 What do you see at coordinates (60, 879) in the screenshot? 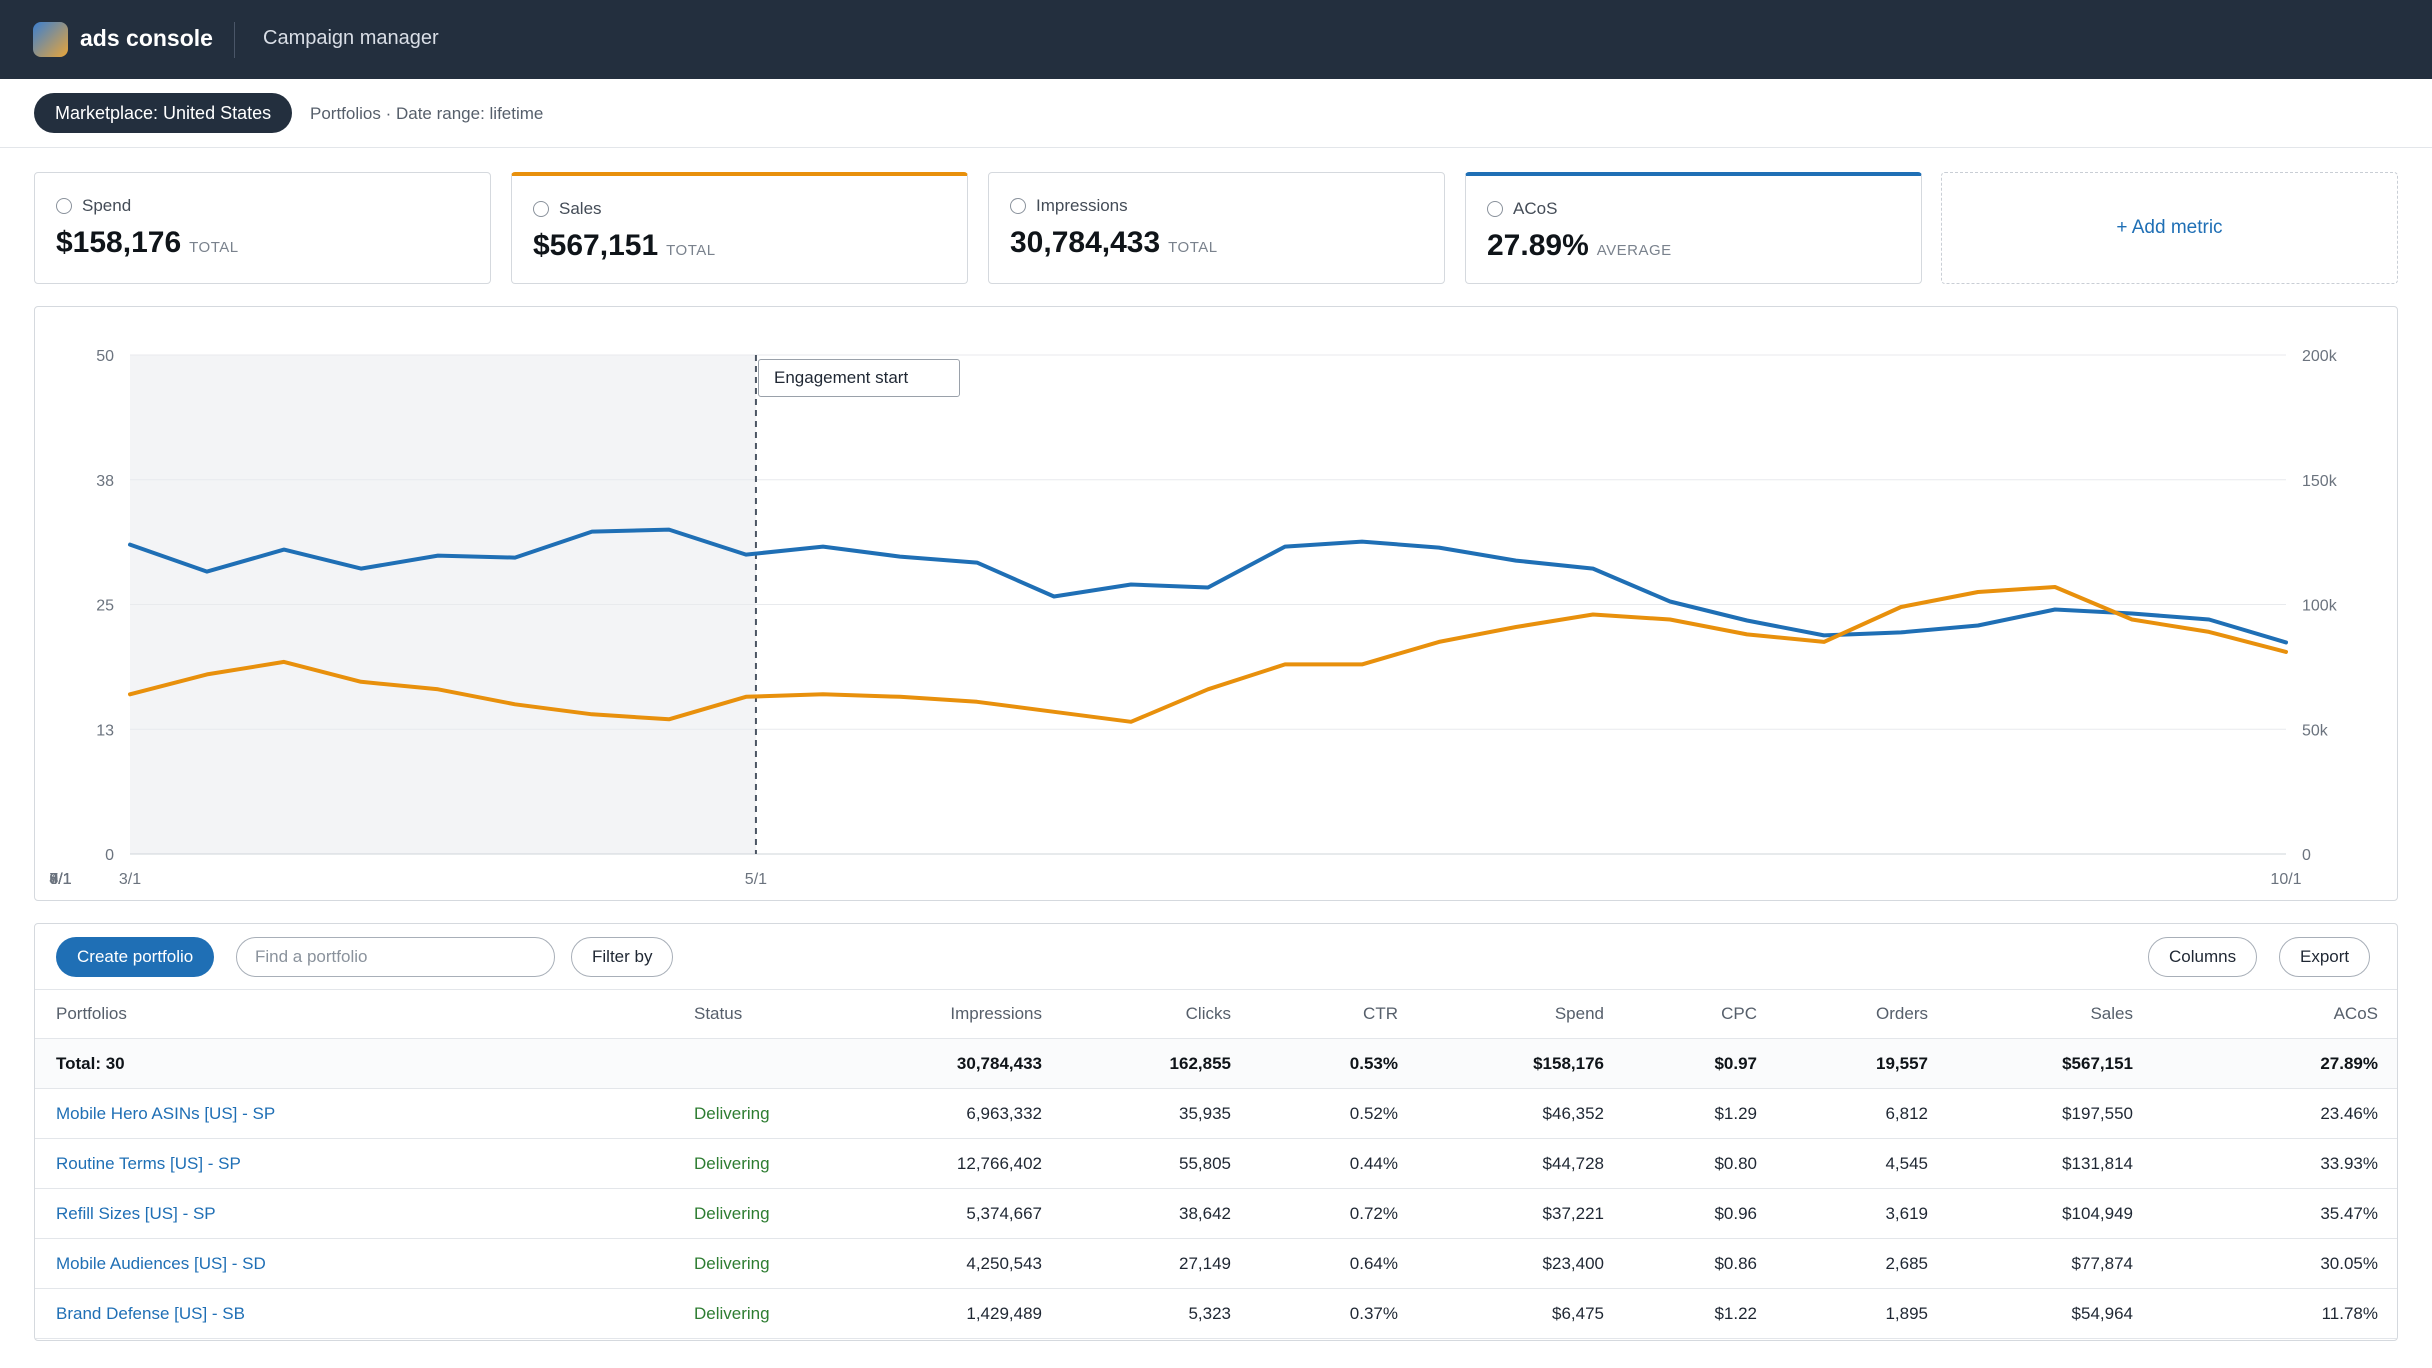
I see `x-axis-tick-label: 9/1` at bounding box center [60, 879].